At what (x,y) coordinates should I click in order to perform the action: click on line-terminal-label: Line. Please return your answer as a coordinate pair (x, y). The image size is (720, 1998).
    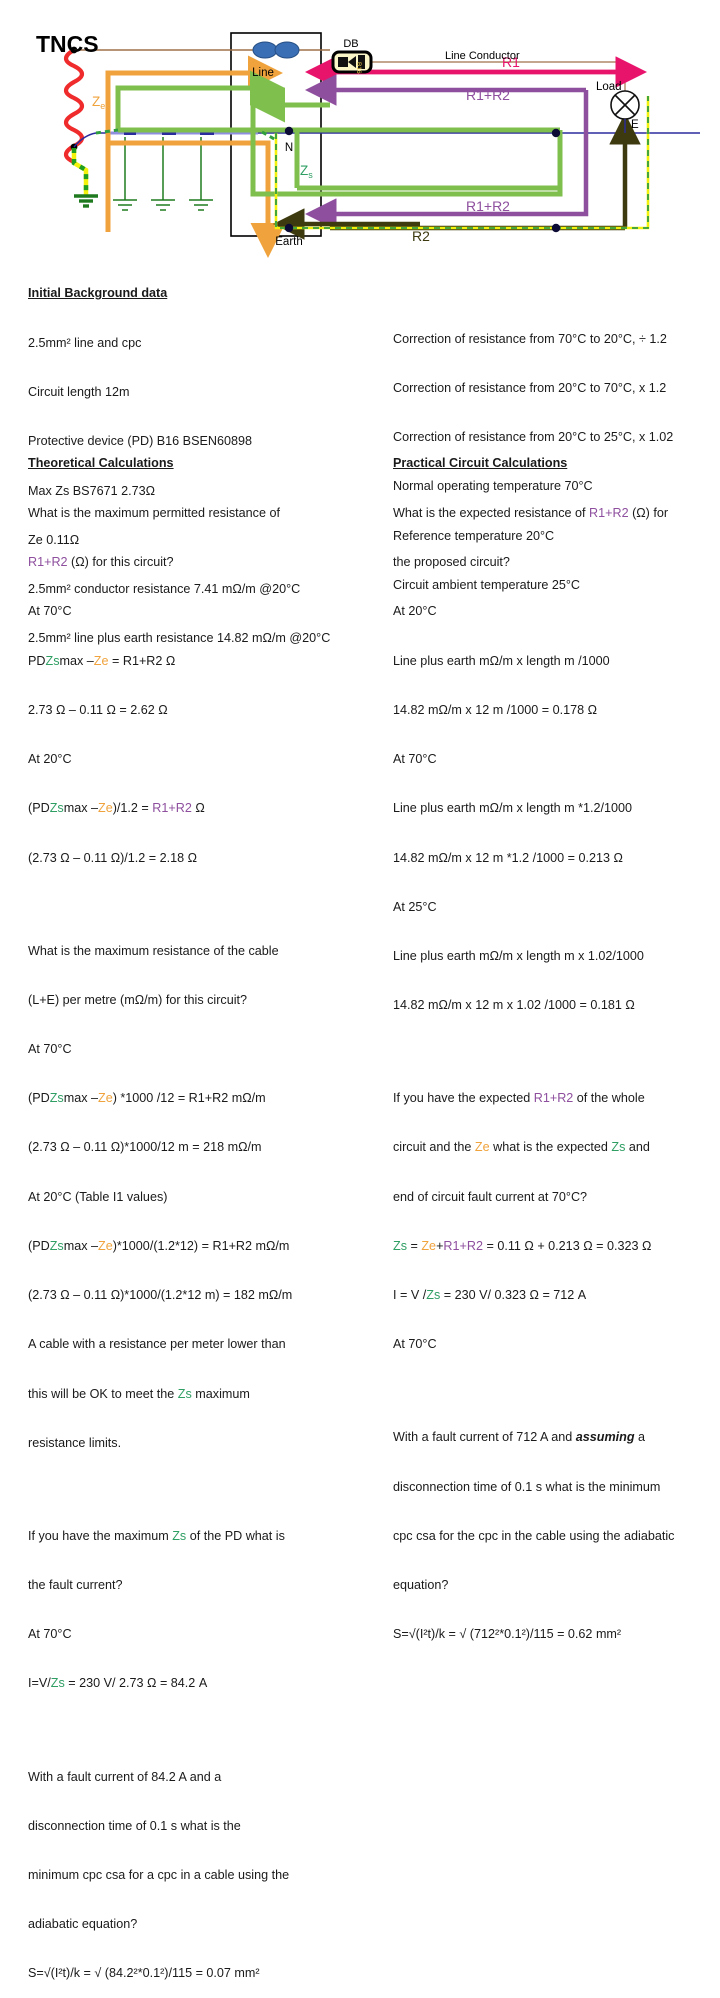
    Looking at the image, I should click on (263, 73).